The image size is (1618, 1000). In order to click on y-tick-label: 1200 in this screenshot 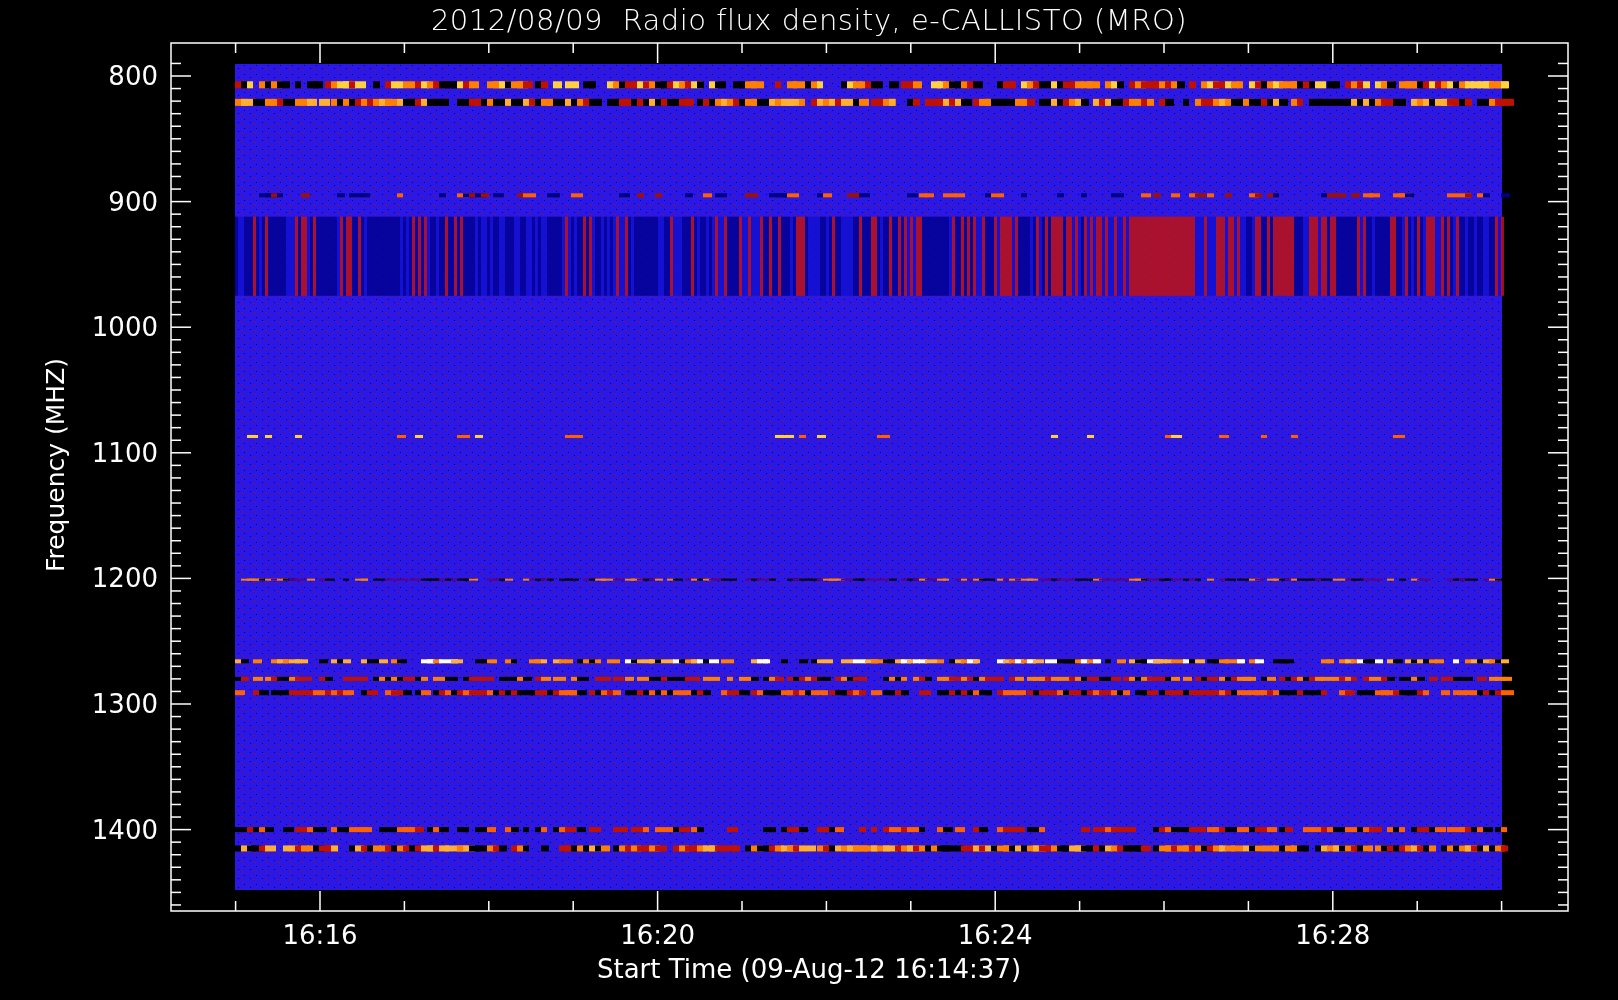, I will do `click(124, 578)`.